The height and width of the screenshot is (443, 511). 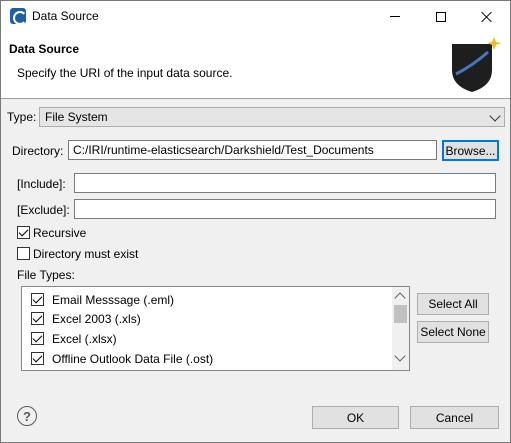 What do you see at coordinates (495, 116) in the screenshot?
I see `chevron-down-icon` at bounding box center [495, 116].